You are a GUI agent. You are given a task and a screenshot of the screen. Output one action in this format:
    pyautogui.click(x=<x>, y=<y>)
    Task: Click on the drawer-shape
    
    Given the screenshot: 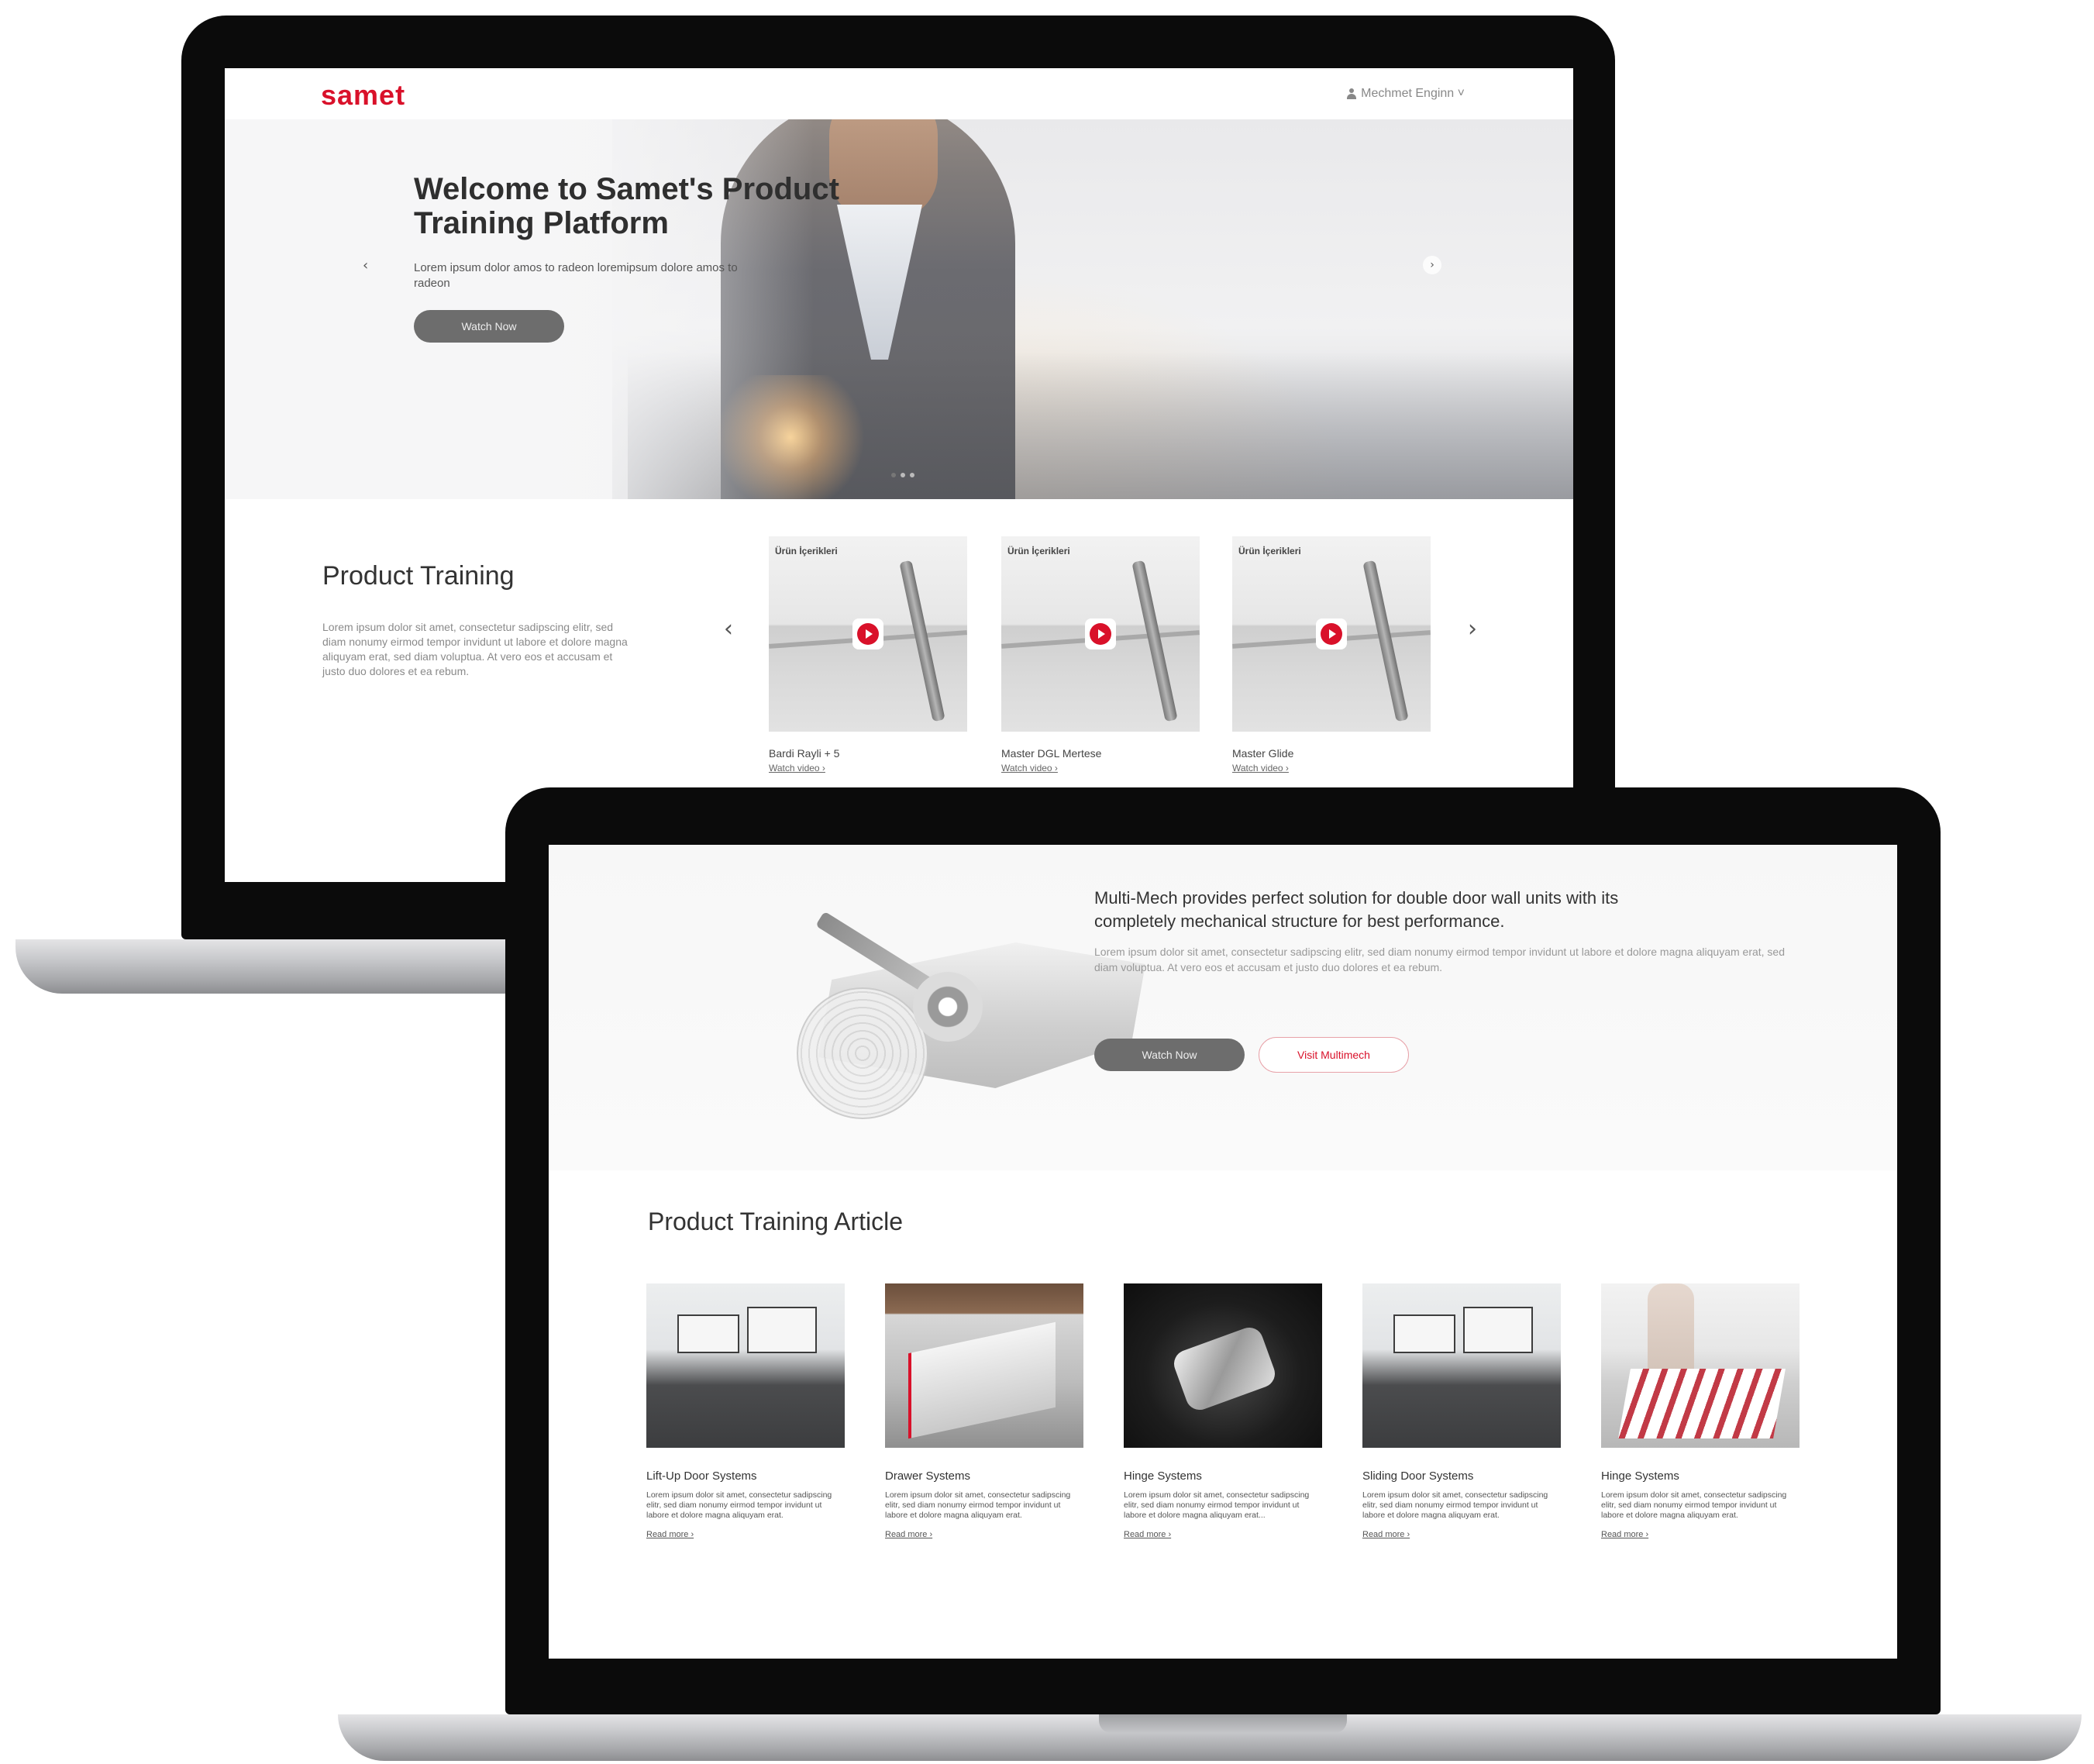 What is the action you would take?
    pyautogui.click(x=982, y=1380)
    